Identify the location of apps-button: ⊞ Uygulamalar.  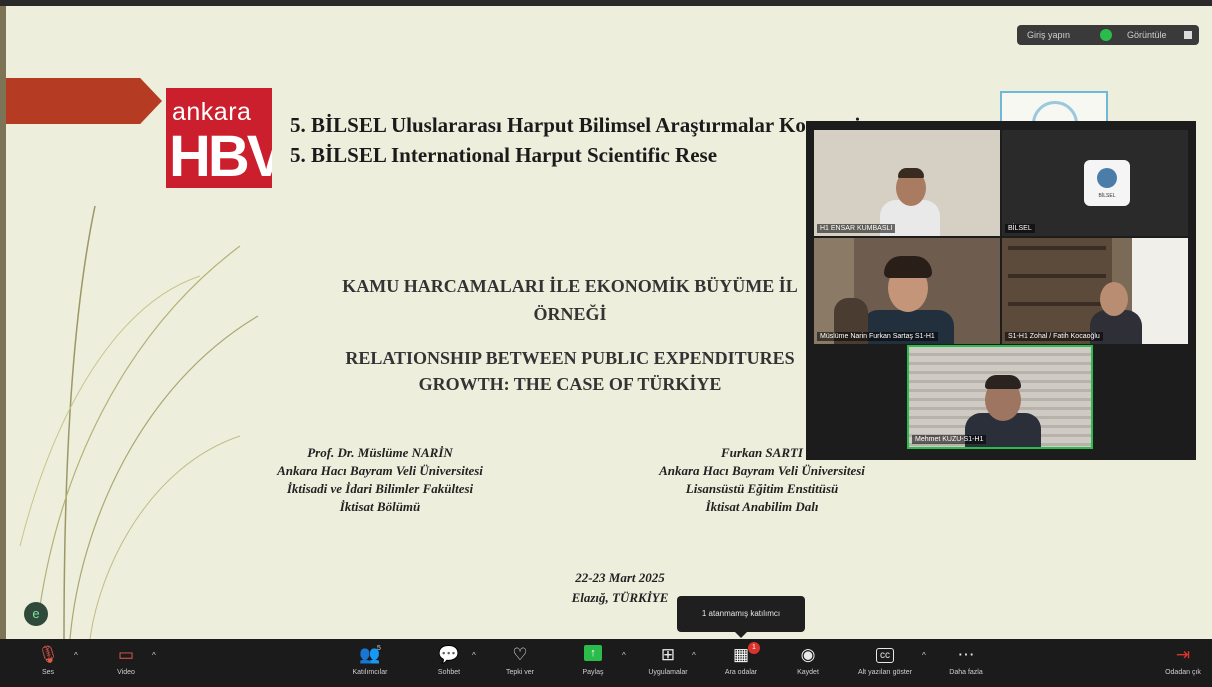
(668, 663).